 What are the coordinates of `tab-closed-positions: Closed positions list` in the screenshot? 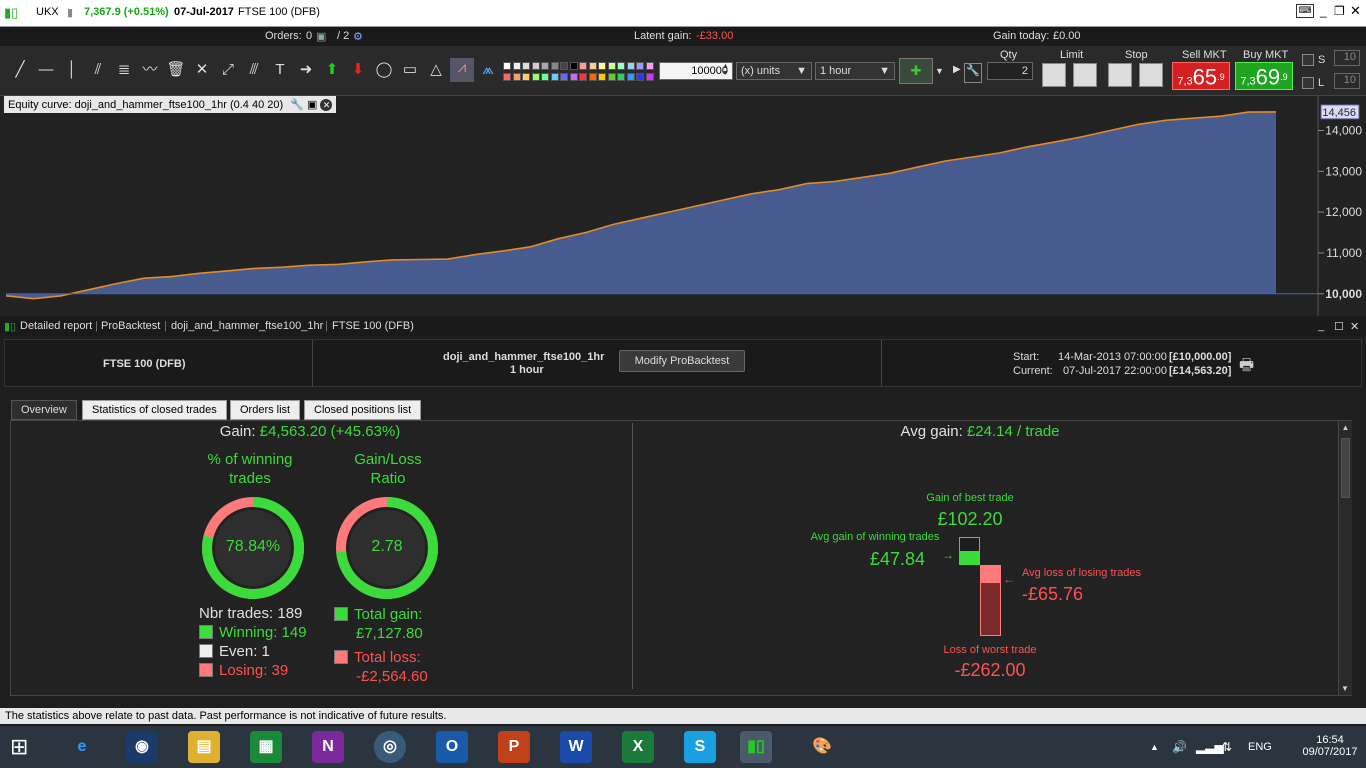 It's located at (363, 410).